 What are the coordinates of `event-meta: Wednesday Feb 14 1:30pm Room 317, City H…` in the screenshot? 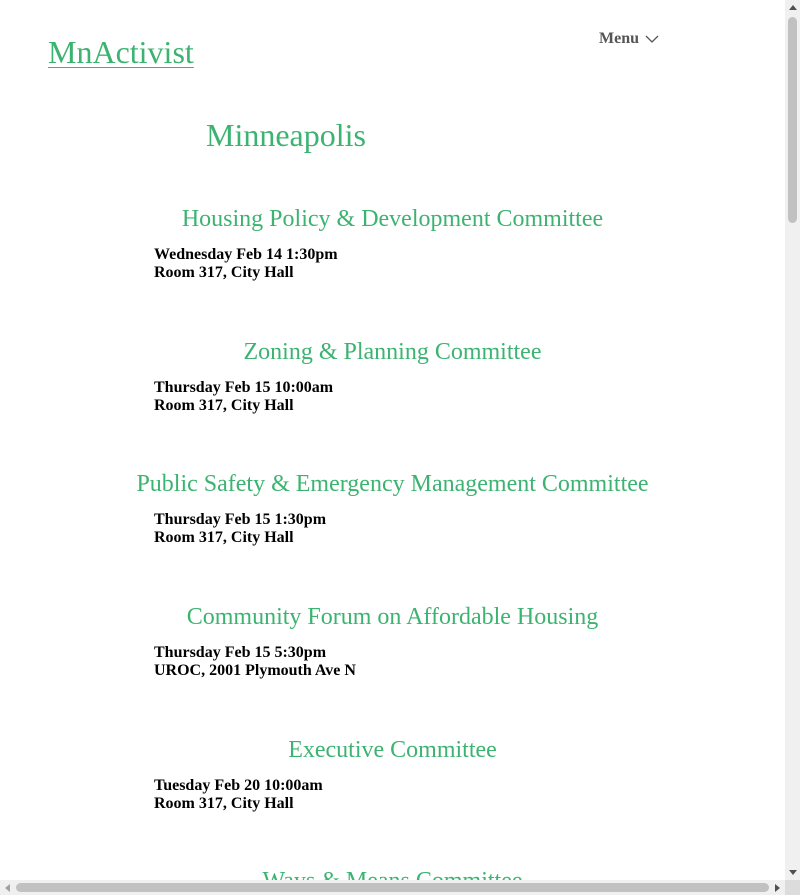 It's located at (246, 264).